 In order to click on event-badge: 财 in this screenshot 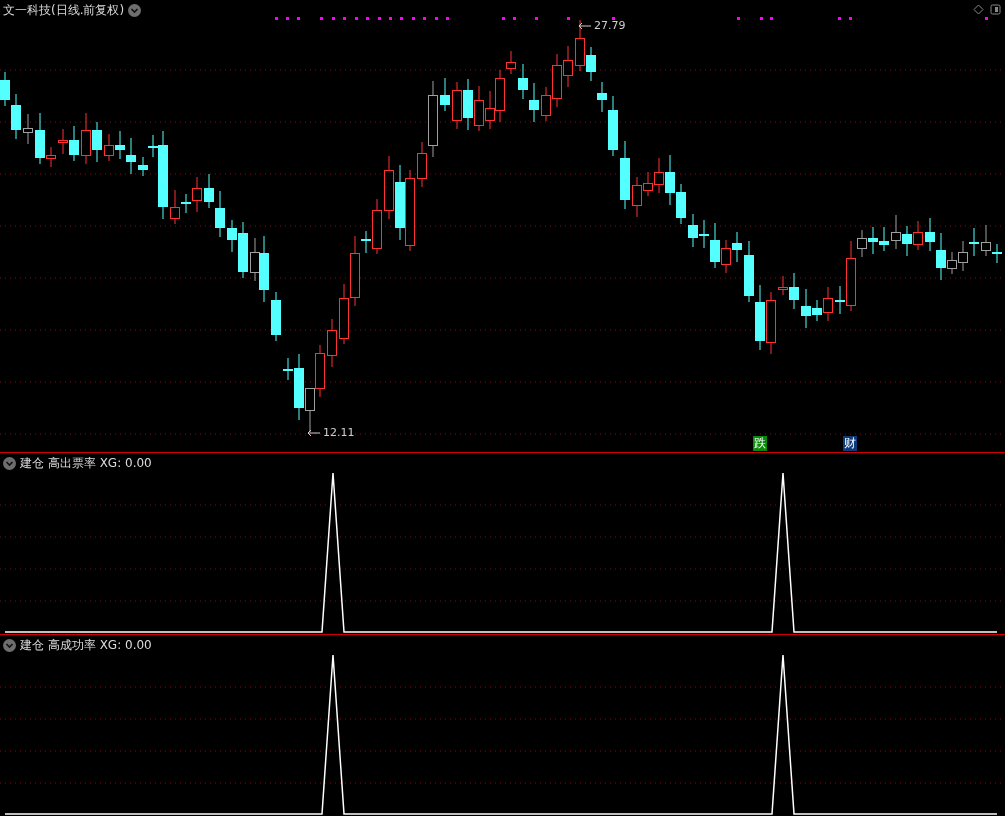, I will do `click(850, 443)`.